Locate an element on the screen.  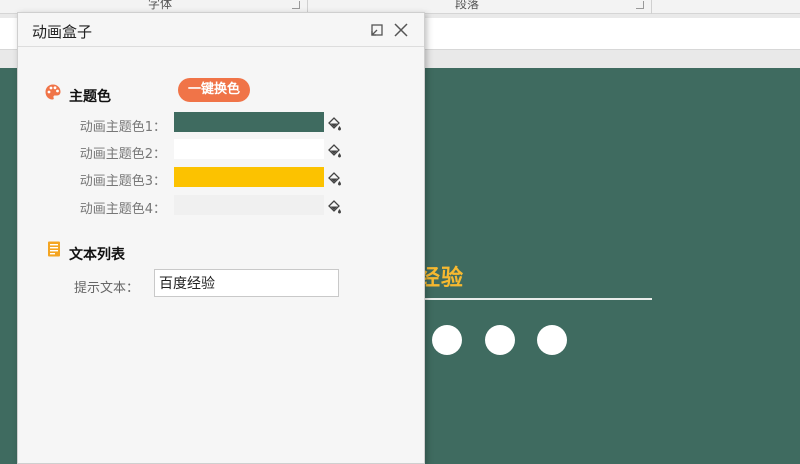
theme-color-3-swatch is located at coordinates (249, 177).